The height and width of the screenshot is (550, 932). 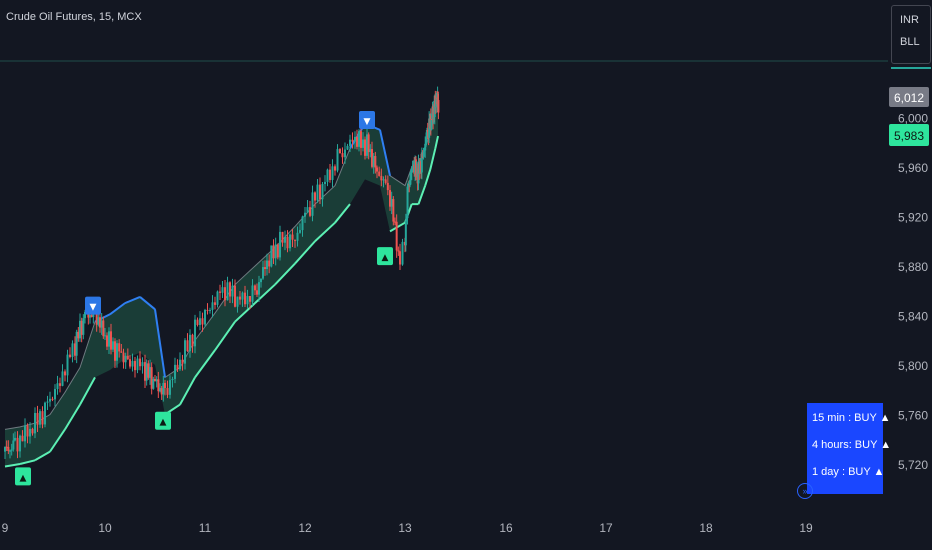 I want to click on time-tick-label: 19, so click(x=806, y=528).